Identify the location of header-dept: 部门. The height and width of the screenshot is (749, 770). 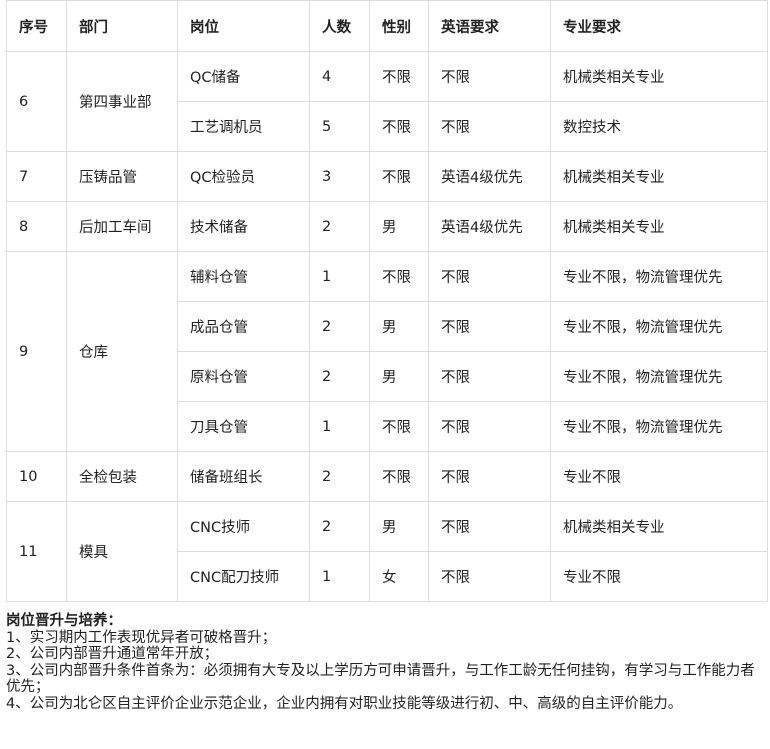
(122, 26).